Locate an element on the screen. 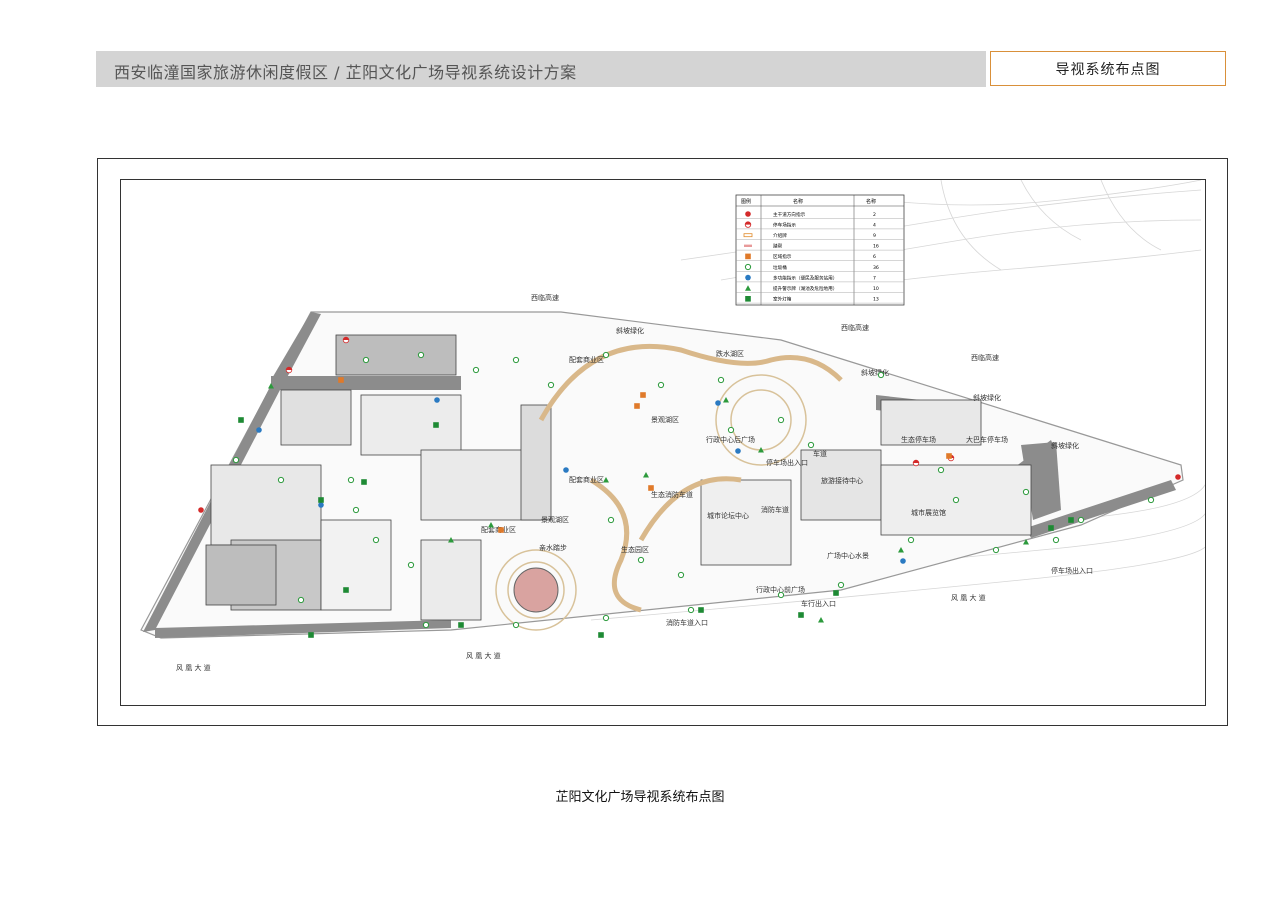 The image size is (1280, 905). section-label-box: 导视系统布点图 is located at coordinates (1108, 68).